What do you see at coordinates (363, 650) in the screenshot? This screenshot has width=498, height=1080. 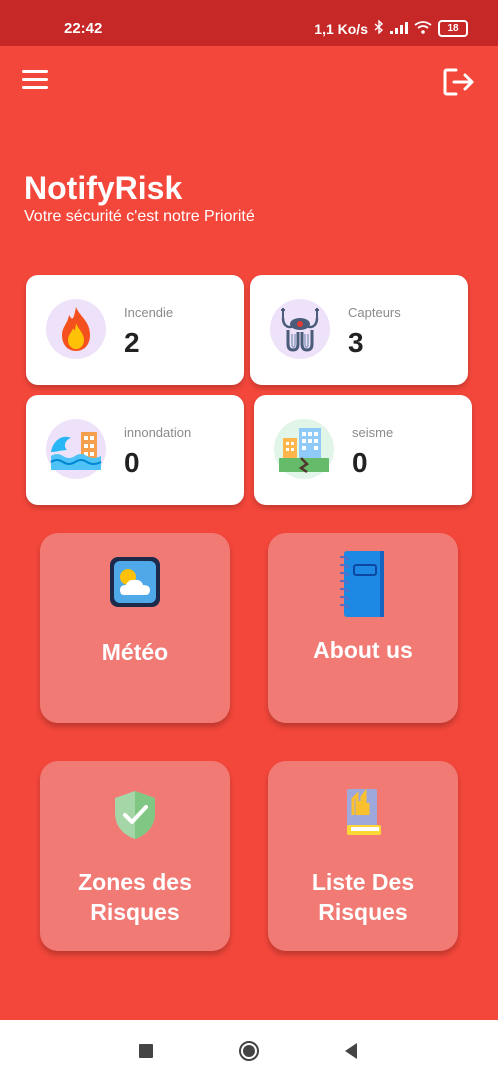 I see `tile-label: About us` at bounding box center [363, 650].